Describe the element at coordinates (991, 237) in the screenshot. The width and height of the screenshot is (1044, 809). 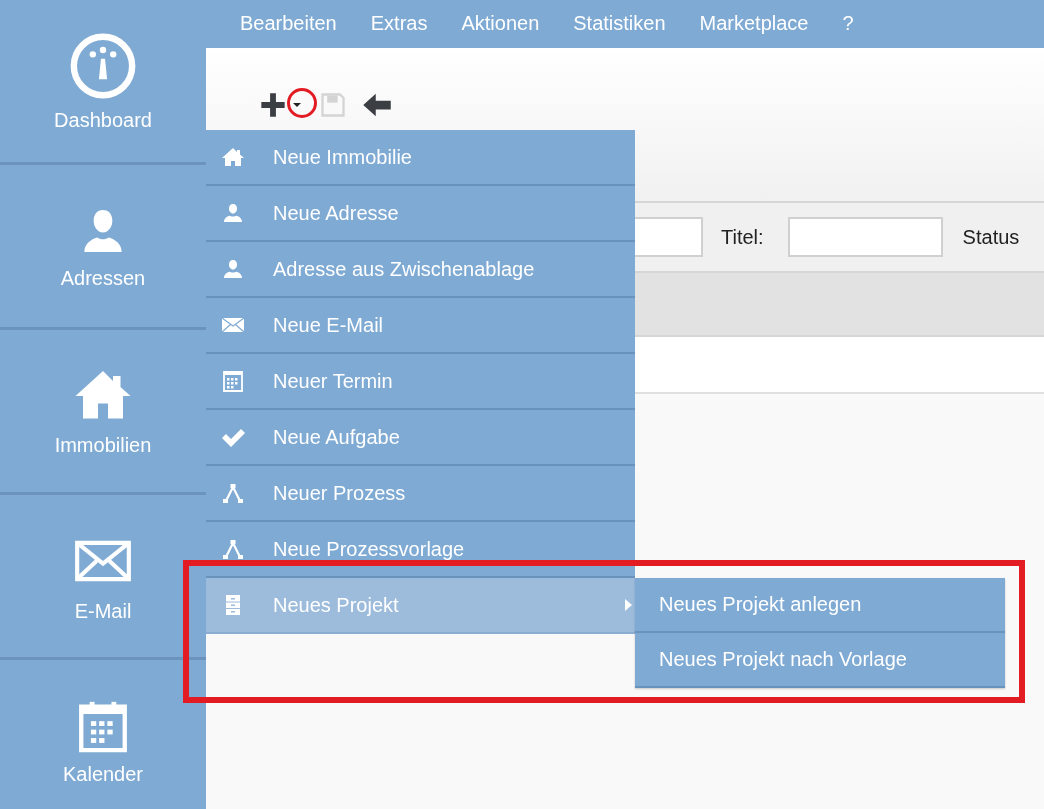
I see `status-label: Status` at that location.